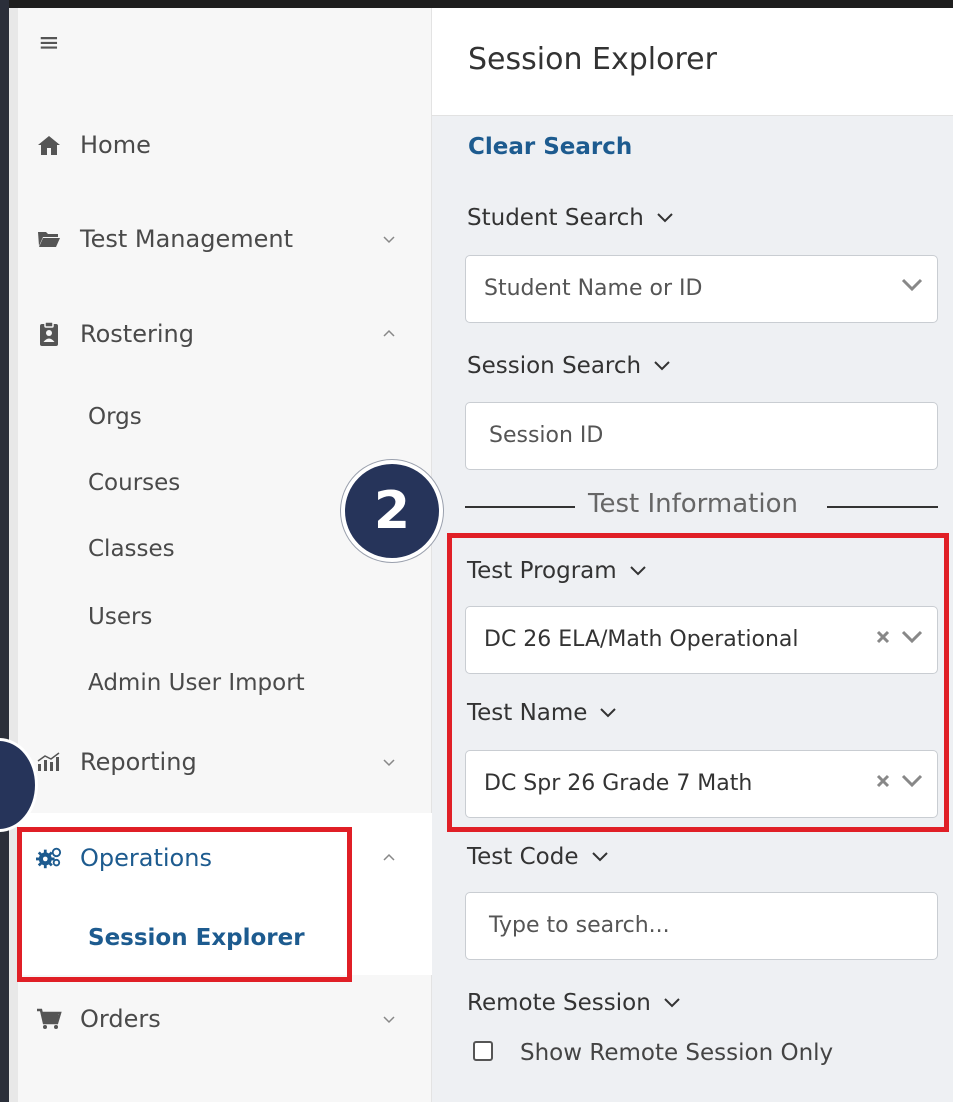  I want to click on sidebar-subitem-users: Users, so click(120, 617).